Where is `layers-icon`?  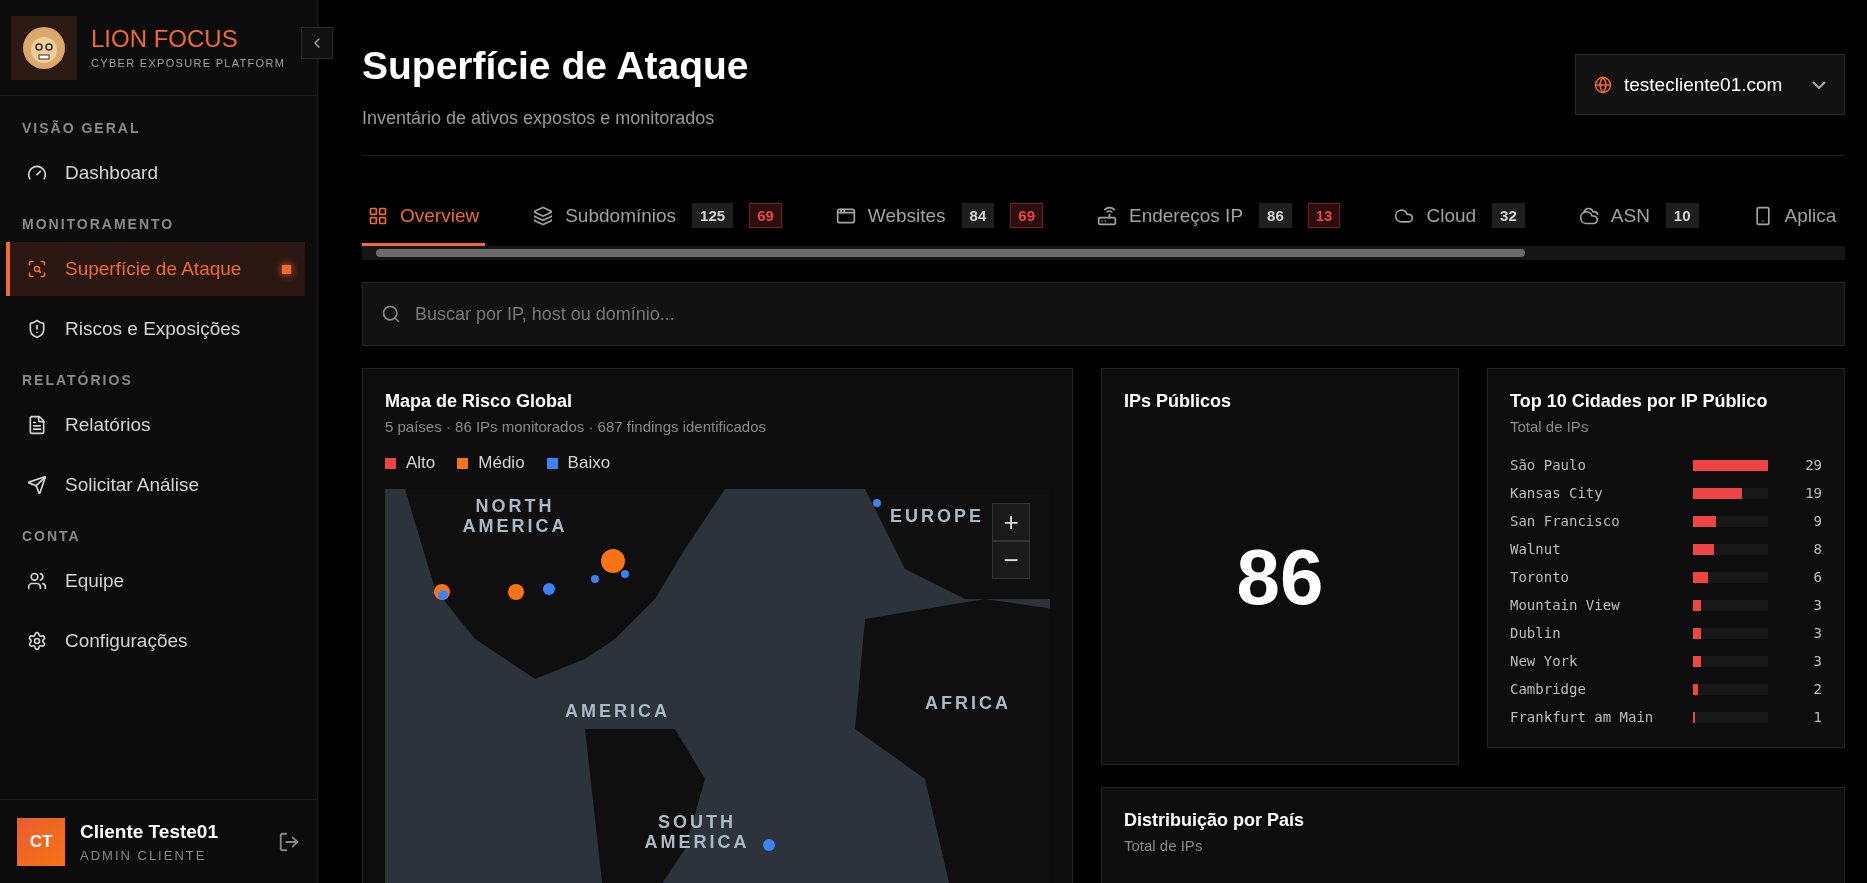 layers-icon is located at coordinates (543, 215).